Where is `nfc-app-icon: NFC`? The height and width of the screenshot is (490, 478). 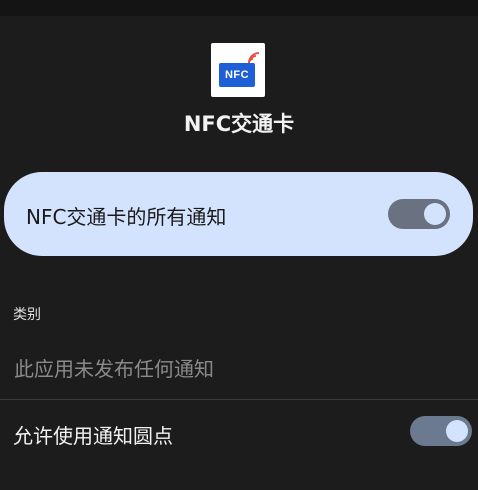
nfc-app-icon: NFC is located at coordinates (238, 70).